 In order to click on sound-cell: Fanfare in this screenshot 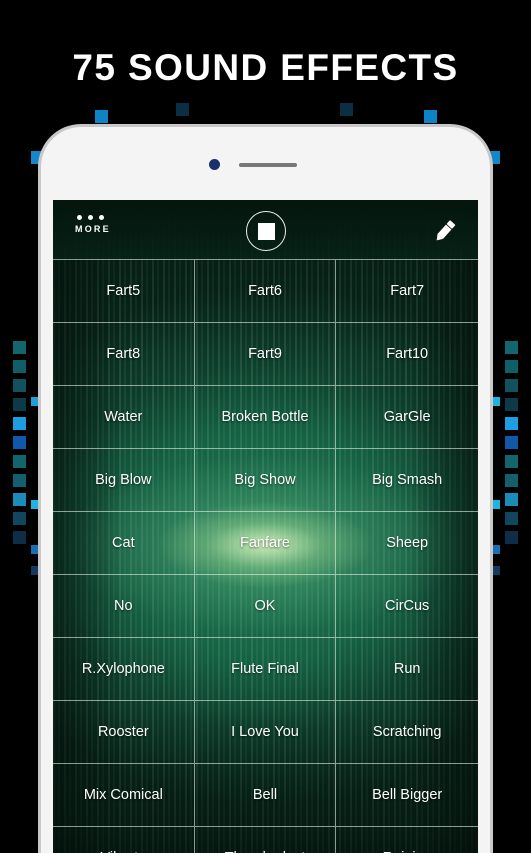, I will do `click(265, 543)`.